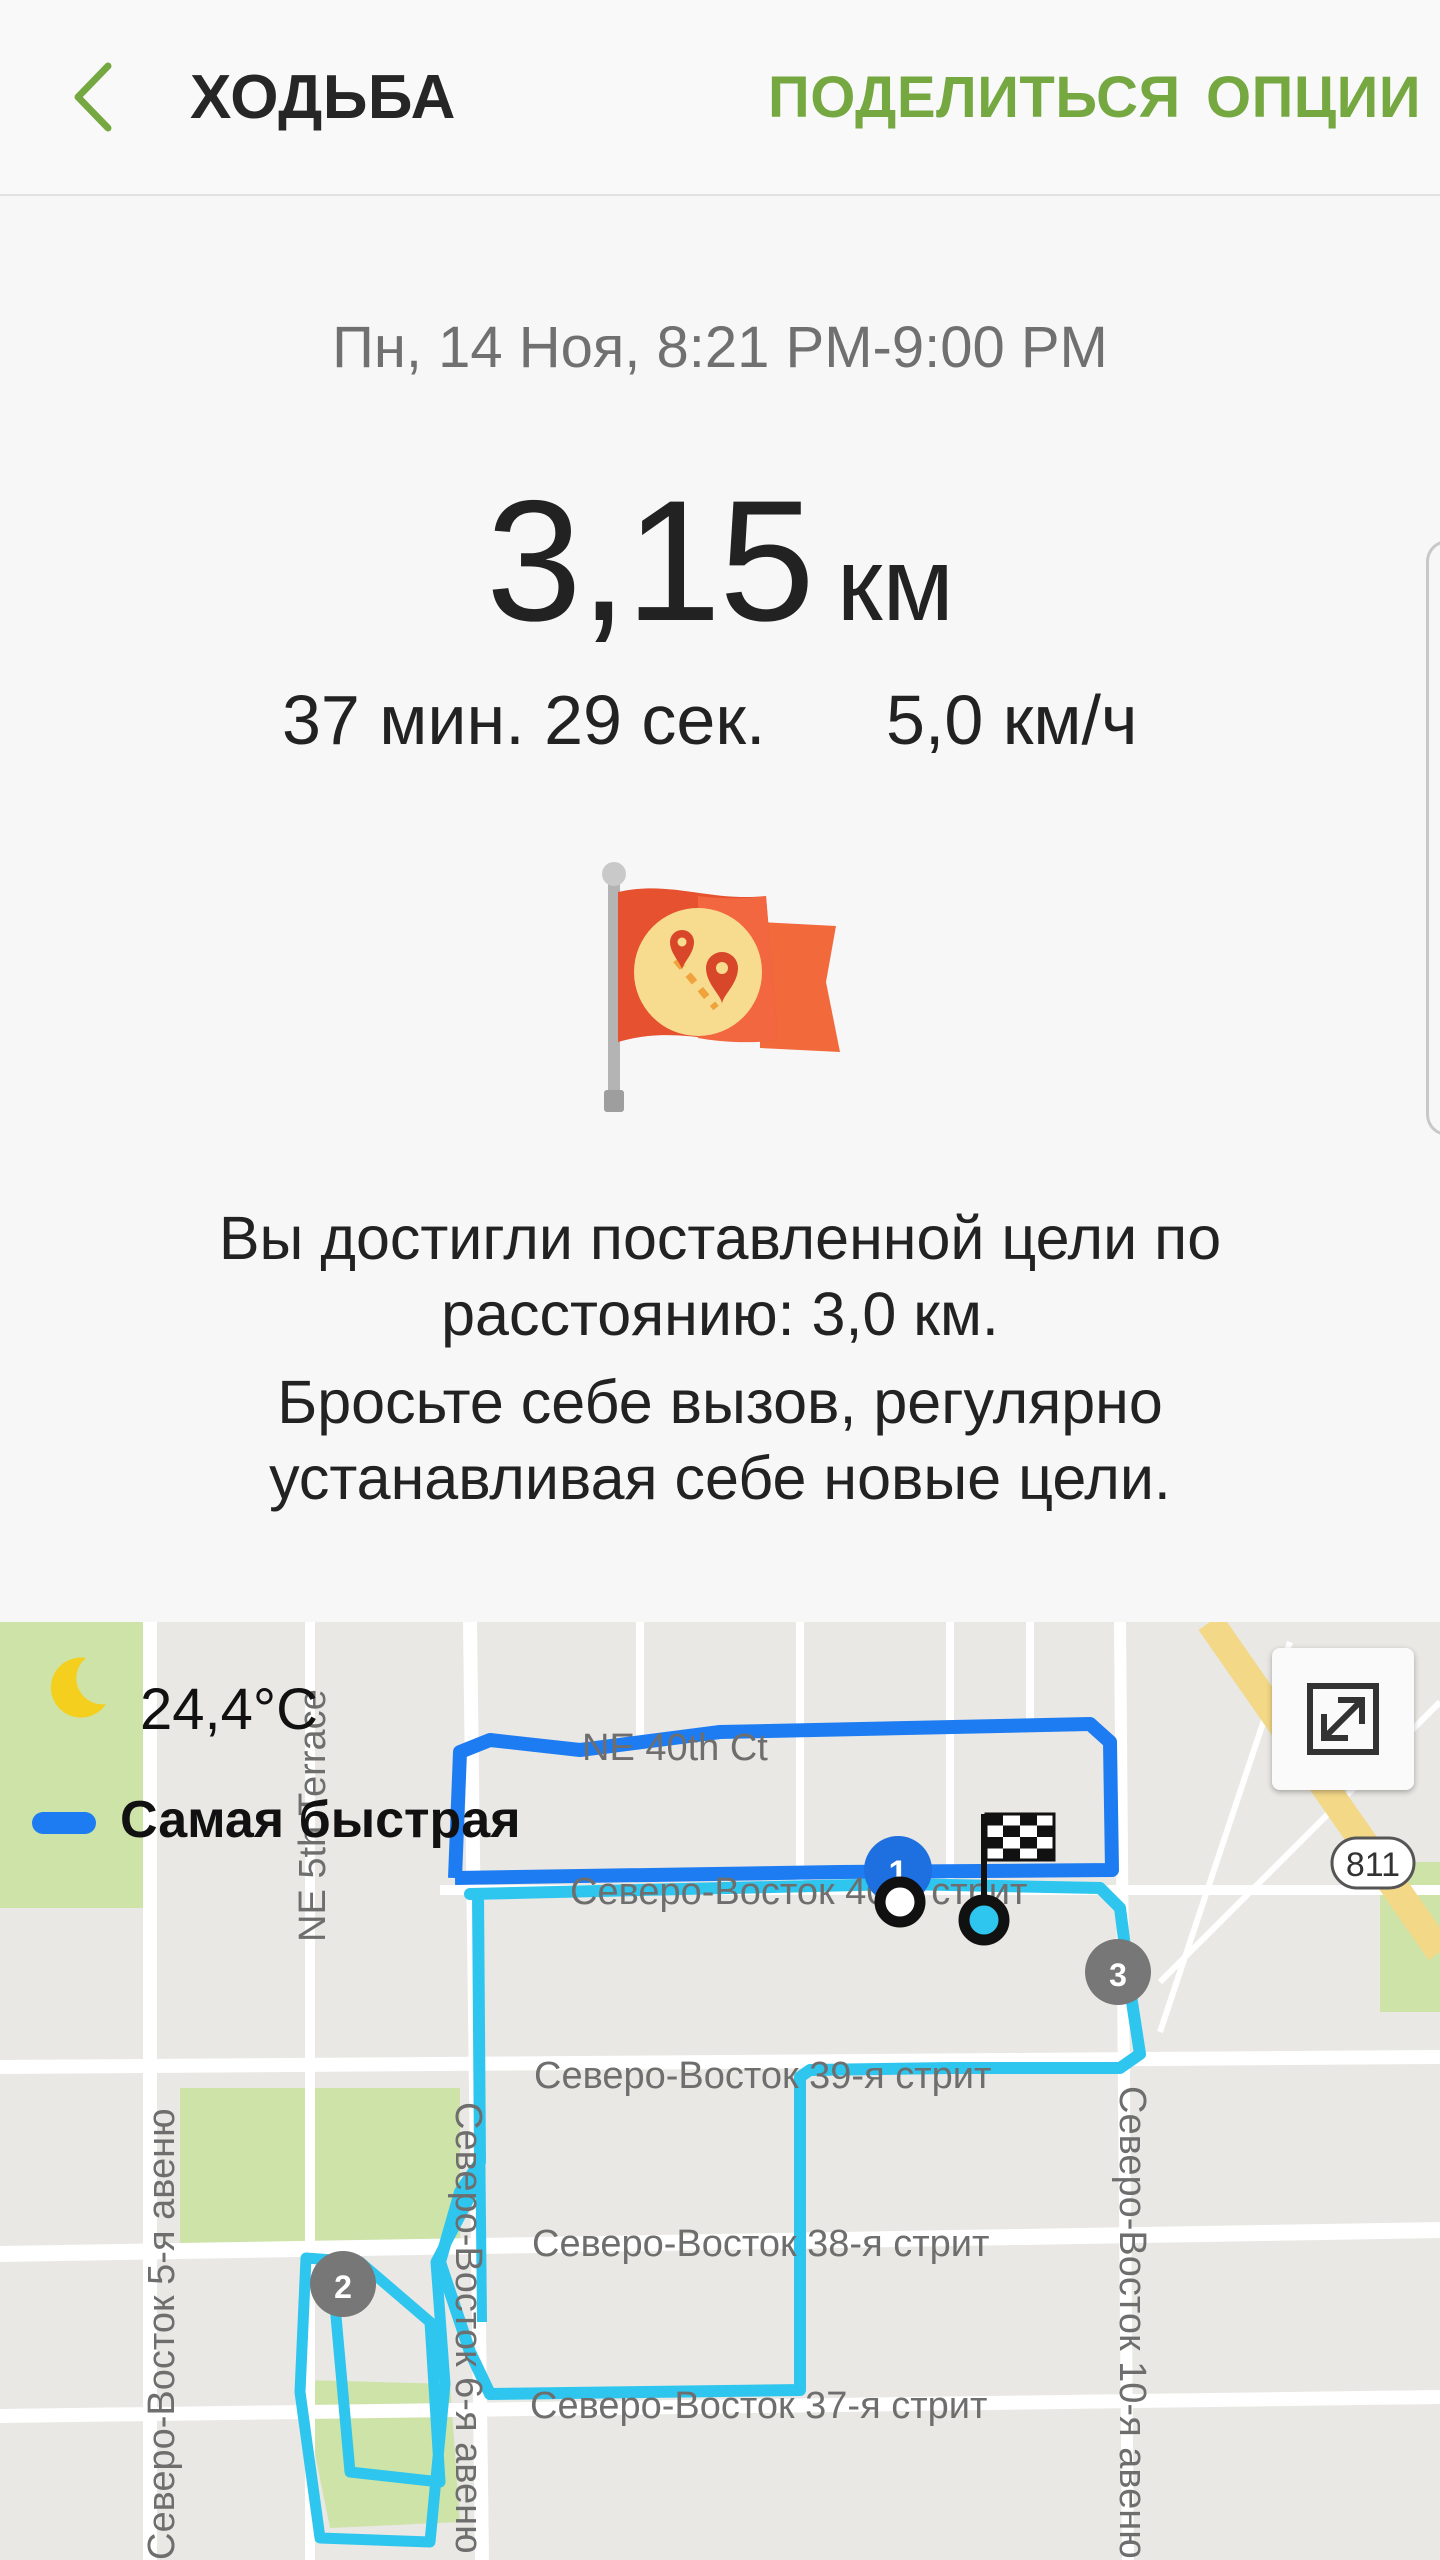  Describe the element at coordinates (650, 561) in the screenshot. I see `distance-value: 3,15` at that location.